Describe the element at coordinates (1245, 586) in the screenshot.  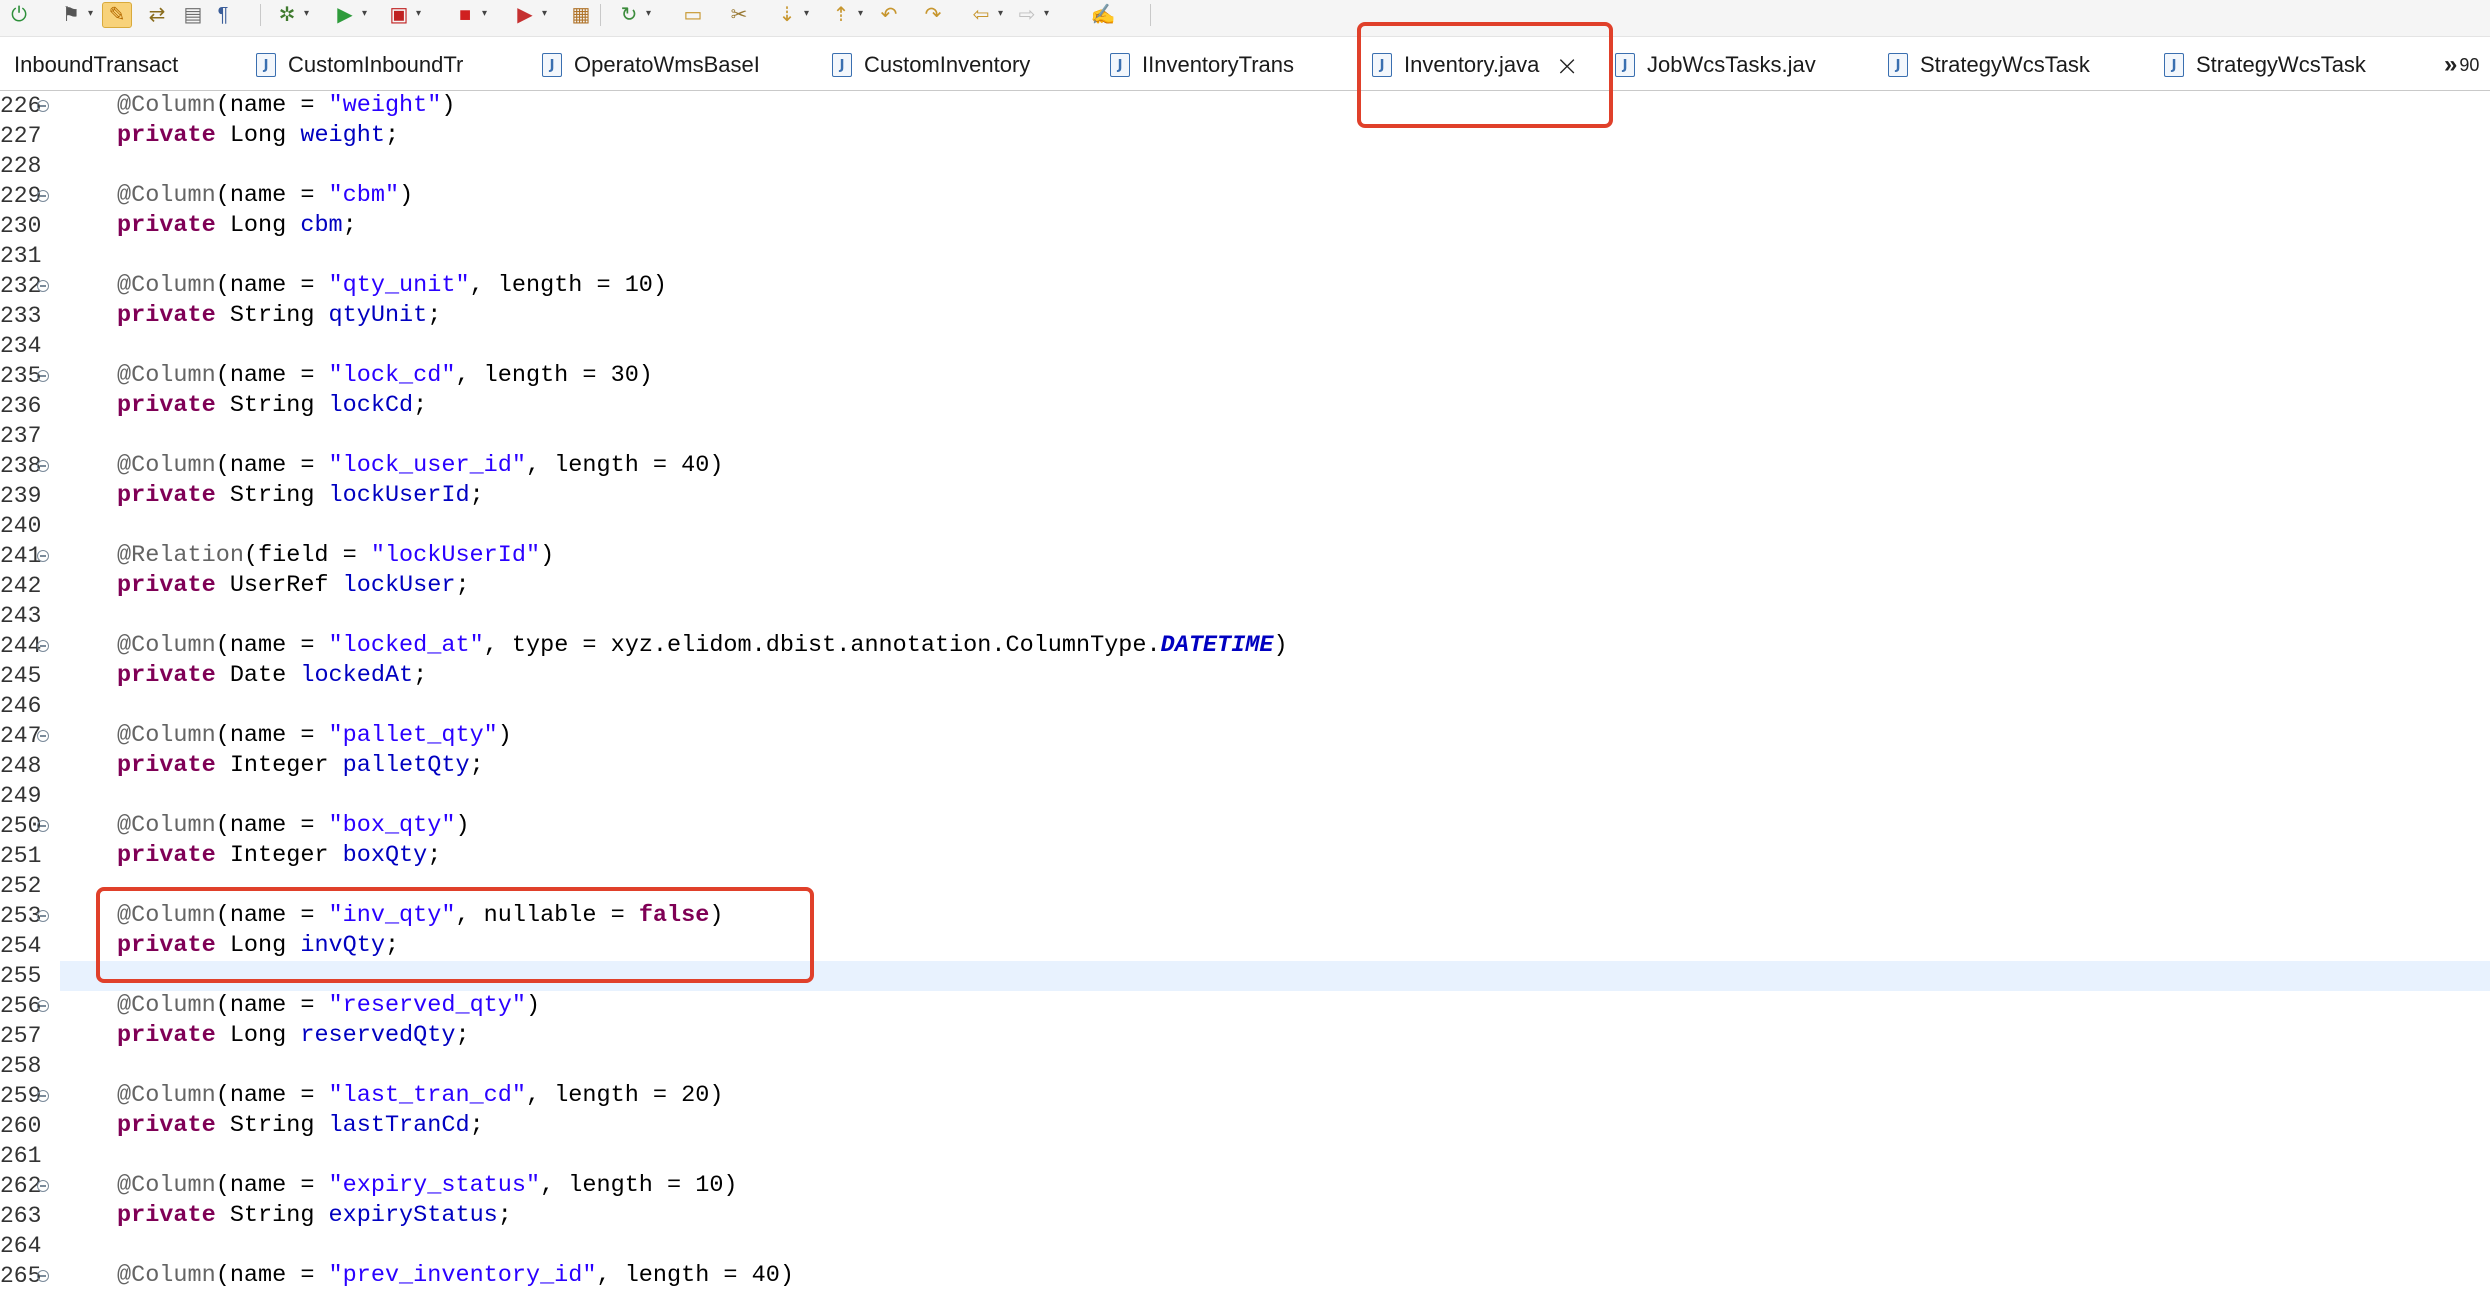
I see `code-line: 242 private UserRef lockUser;` at that location.